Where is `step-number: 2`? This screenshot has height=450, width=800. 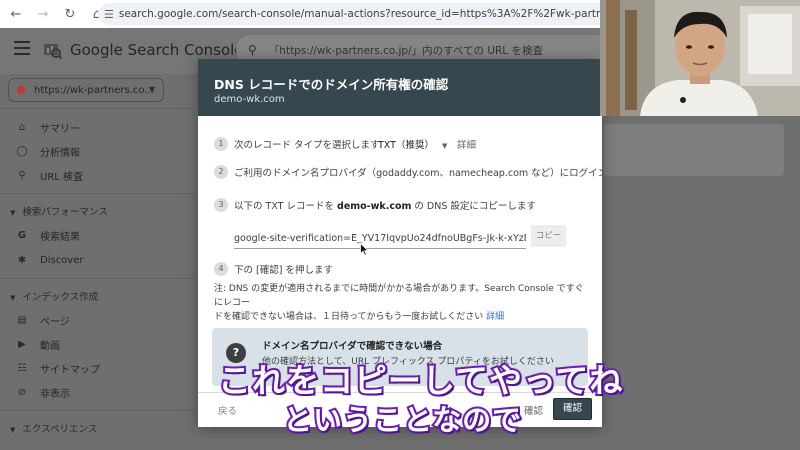
step-number: 2 is located at coordinates (221, 172).